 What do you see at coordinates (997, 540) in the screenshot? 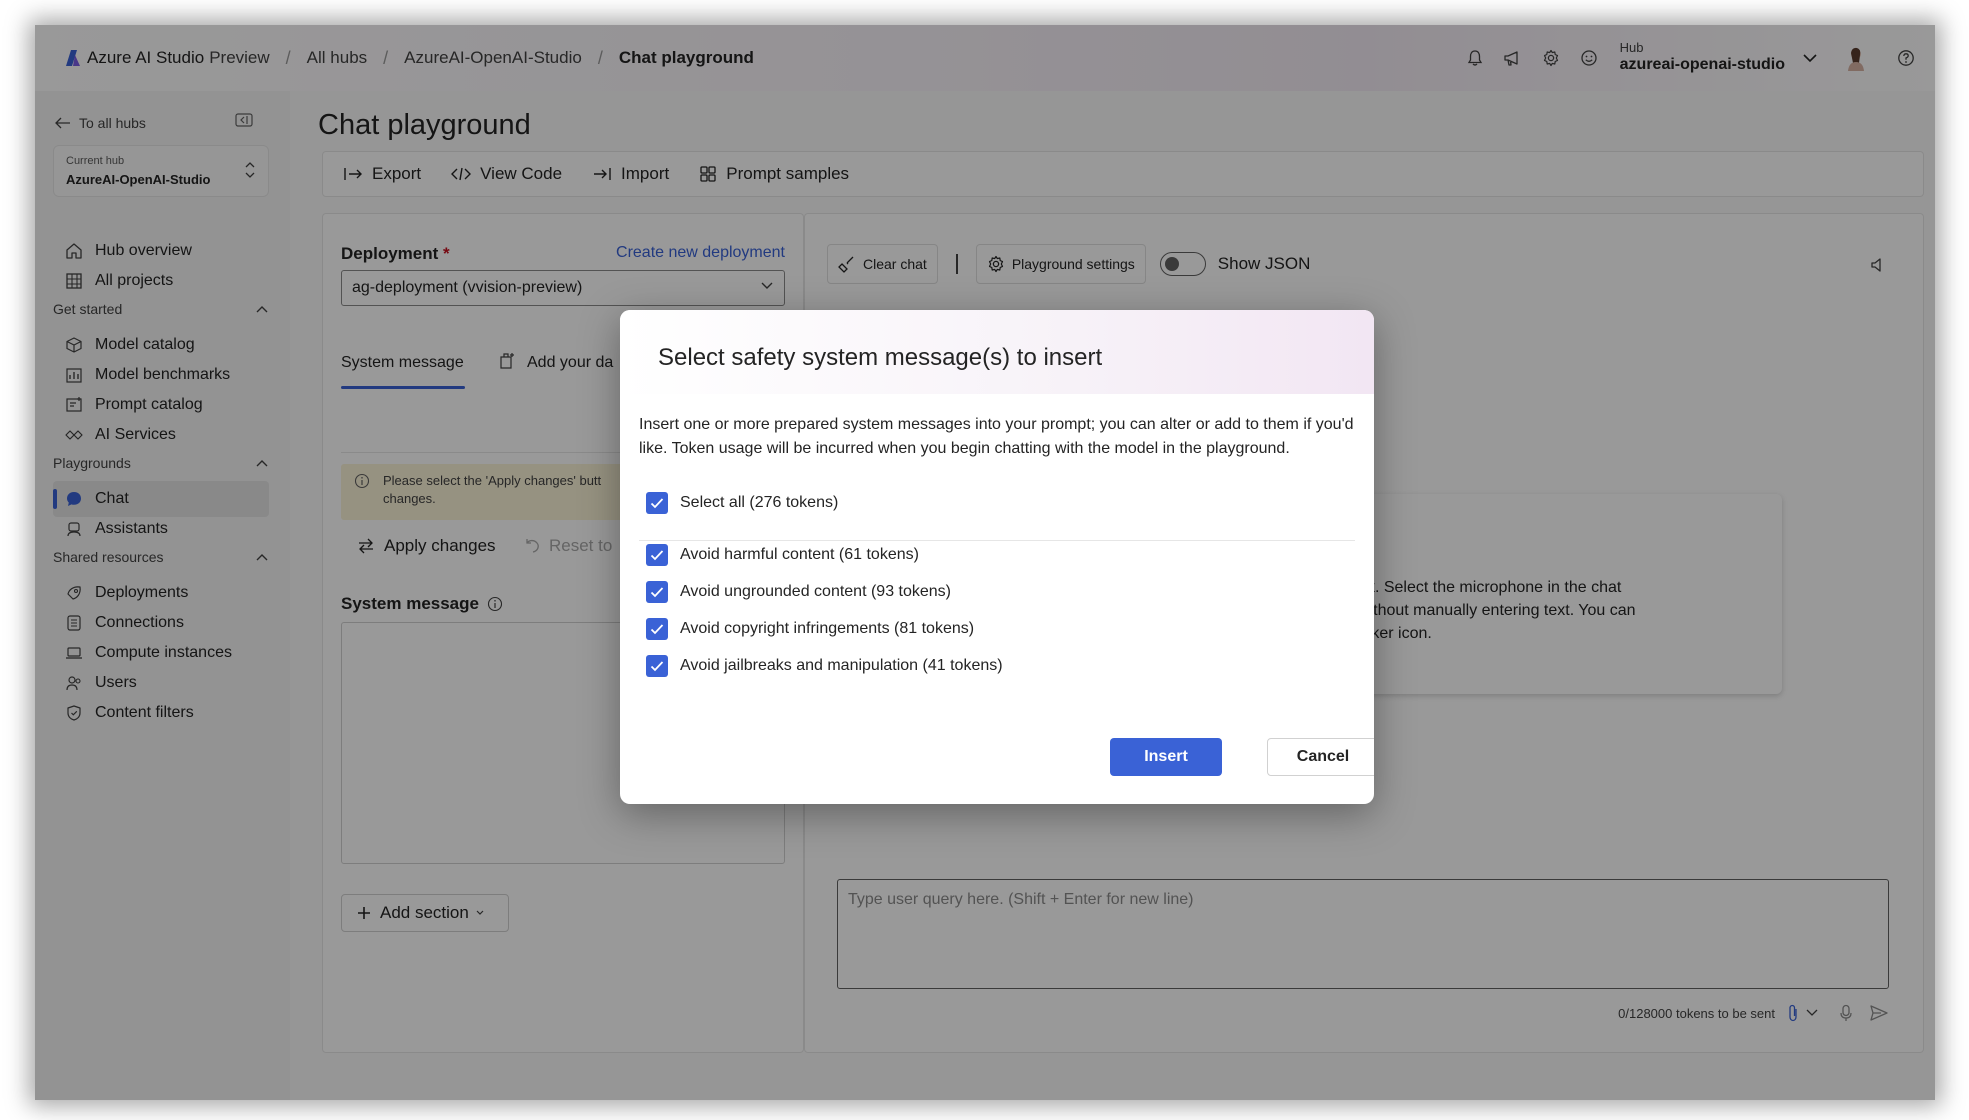
I see `dialog-divider` at bounding box center [997, 540].